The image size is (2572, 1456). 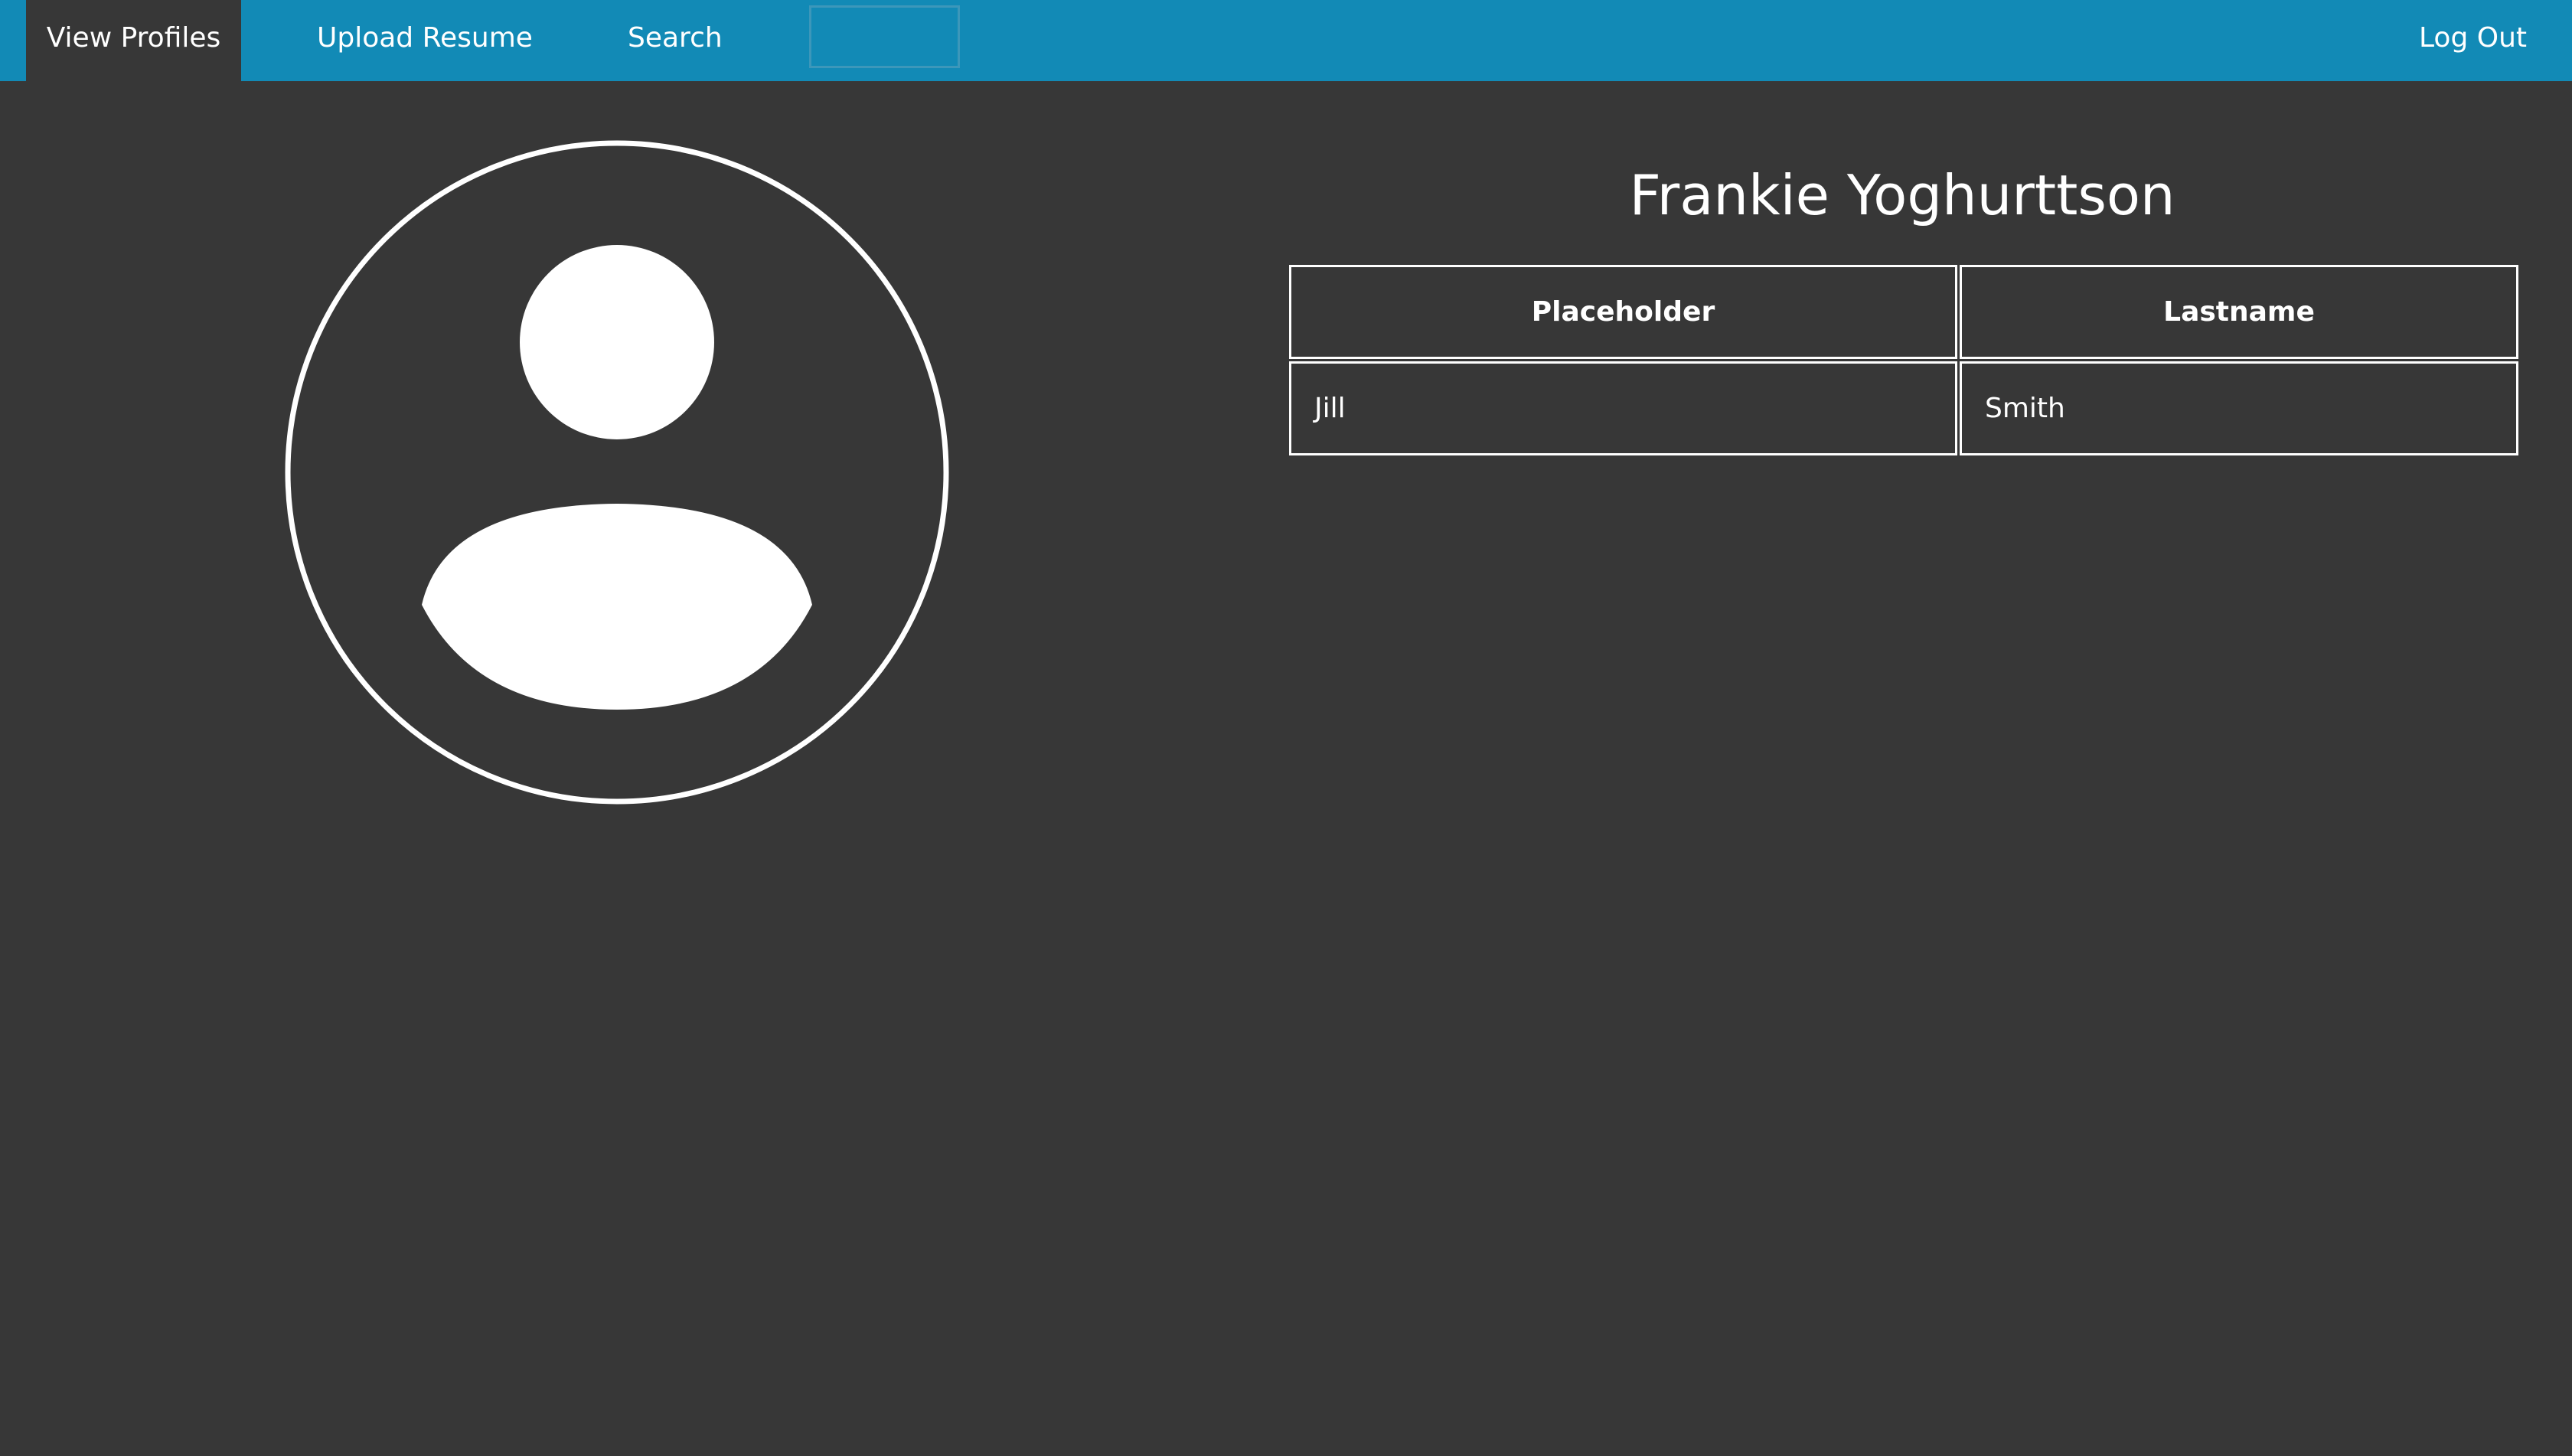 What do you see at coordinates (675, 40) in the screenshot?
I see `nav-search: Search` at bounding box center [675, 40].